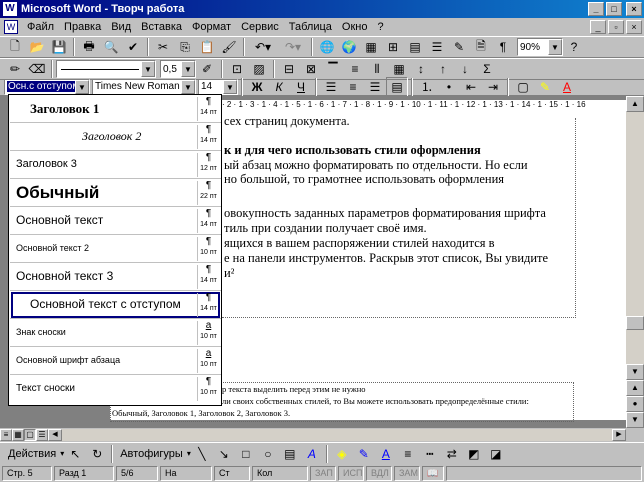  Describe the element at coordinates (115, 333) in the screenshot. I see `style-item: Знак сноски a 10 пт` at that location.